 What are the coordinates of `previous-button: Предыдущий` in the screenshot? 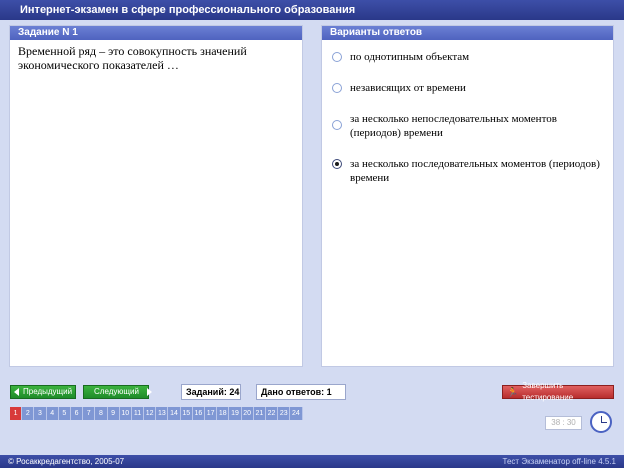 It's located at (43, 392).